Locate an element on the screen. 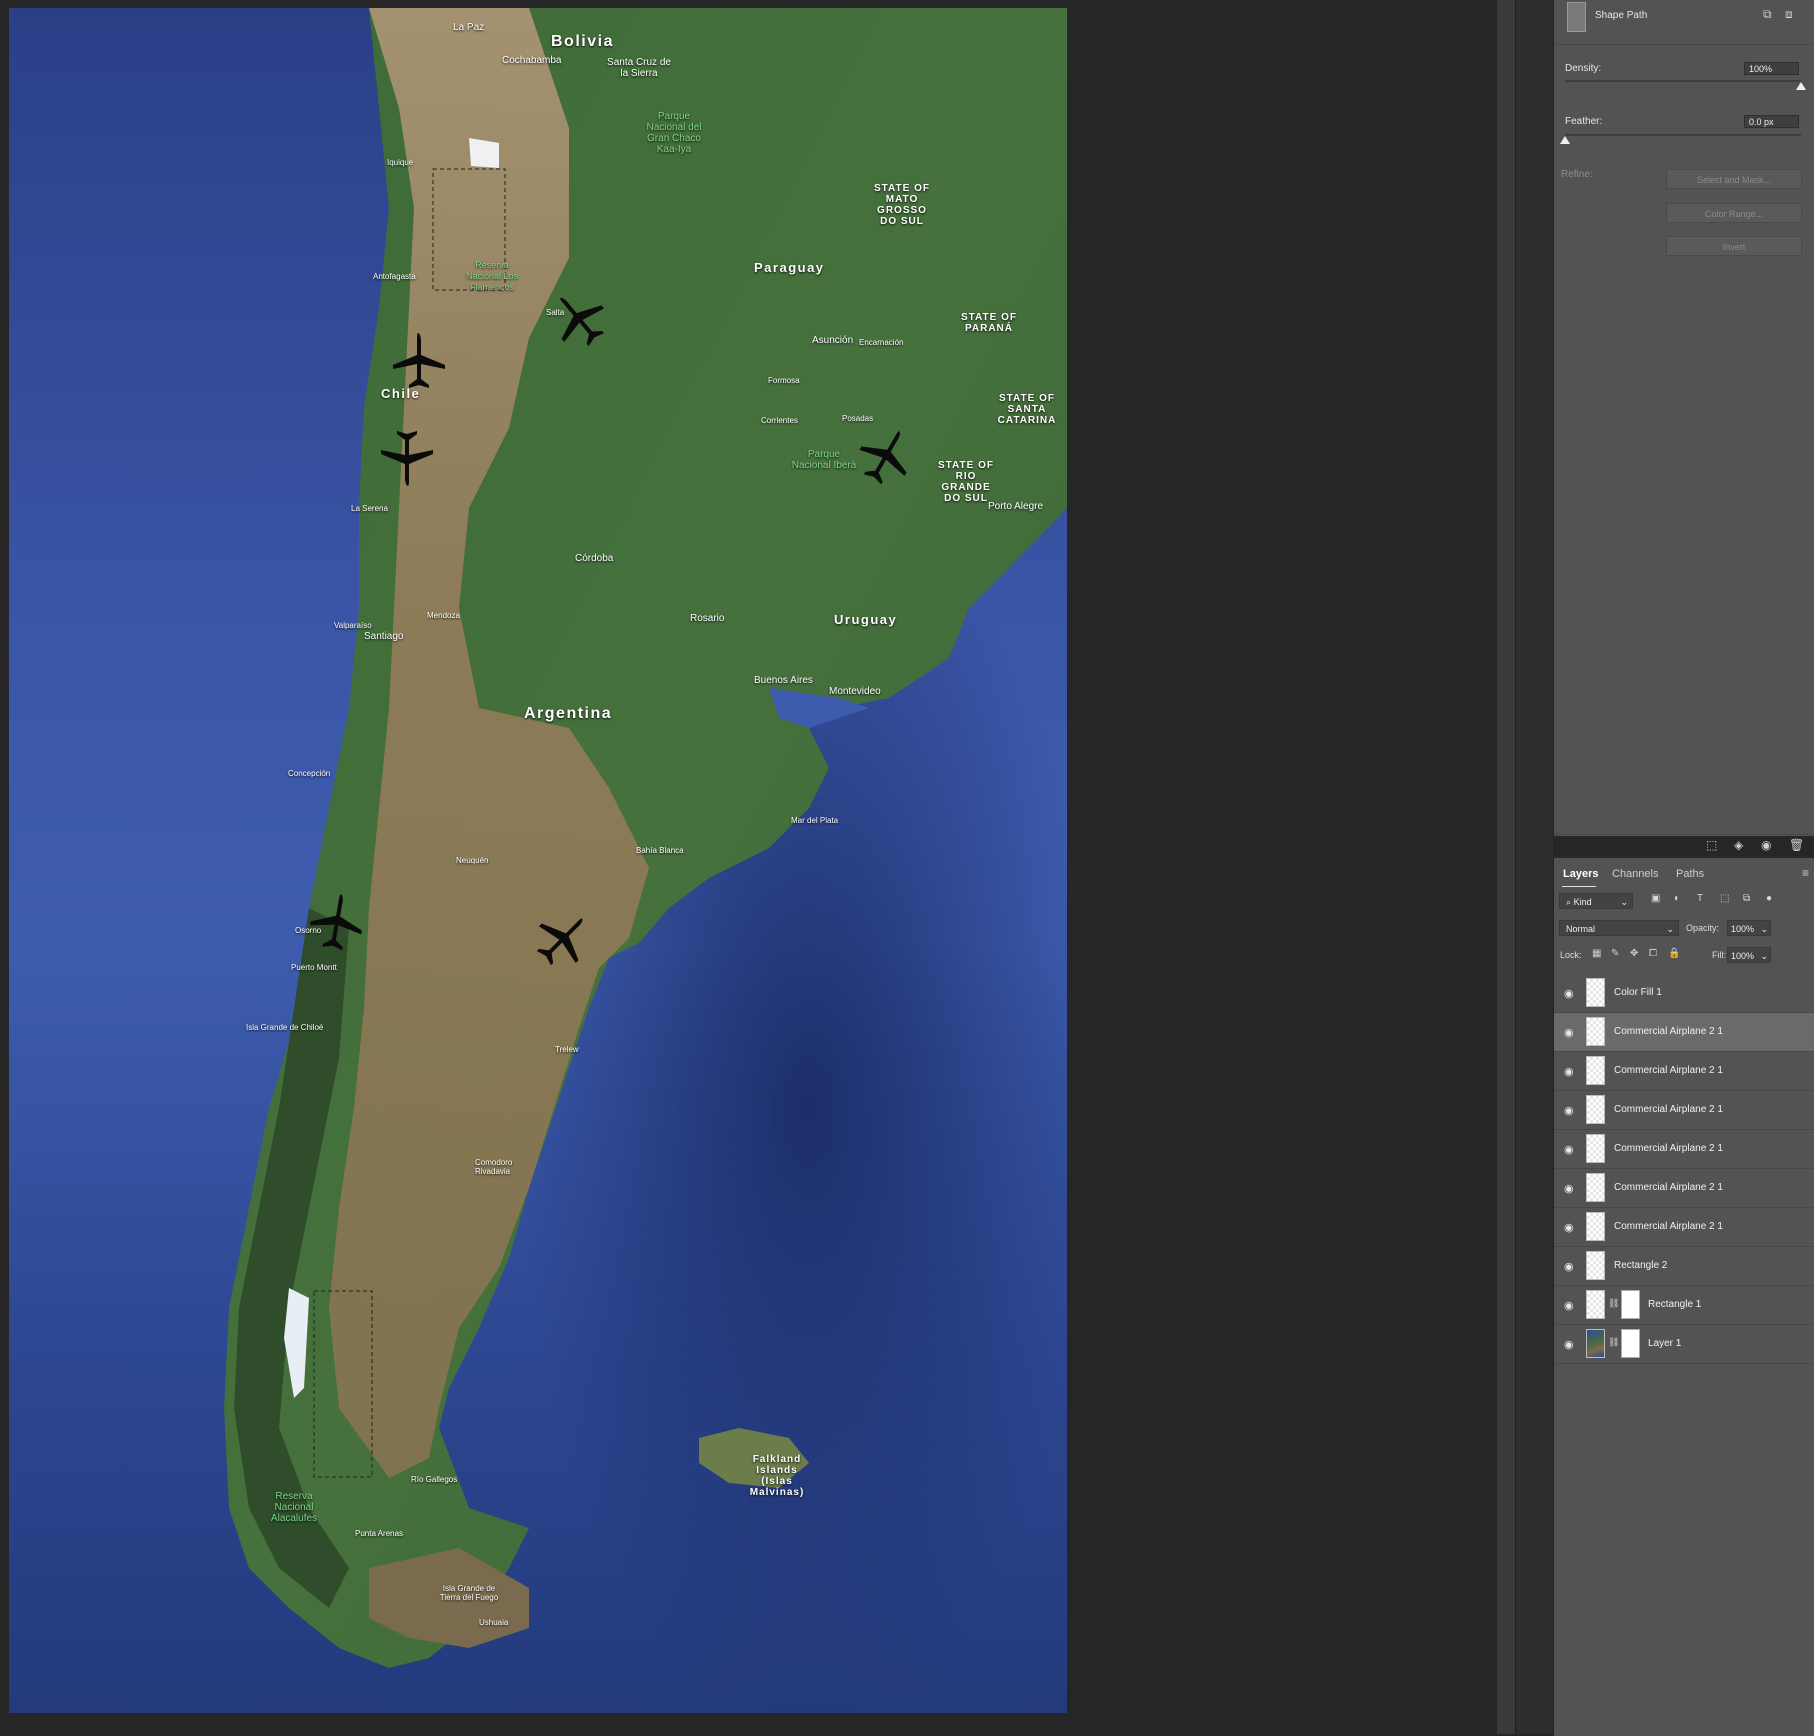  label-flamencos: Reserva Nacional Los Flamencos is located at coordinates (492, 276).